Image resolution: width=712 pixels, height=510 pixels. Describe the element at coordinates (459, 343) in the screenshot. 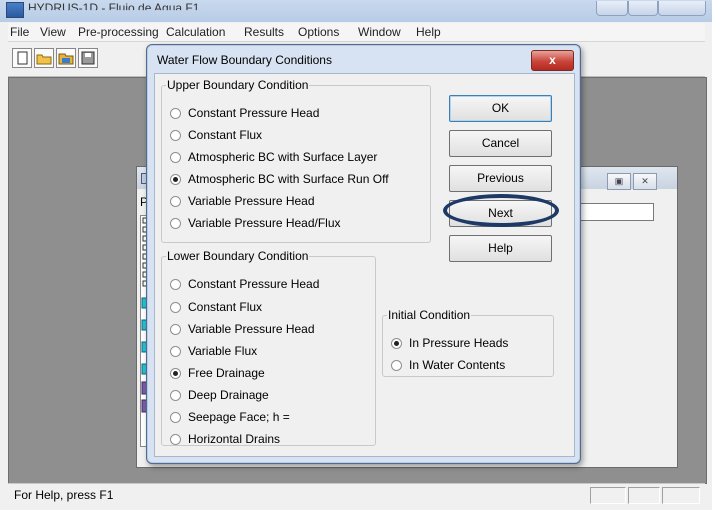

I see `radio-label: In Pressure Heads` at that location.